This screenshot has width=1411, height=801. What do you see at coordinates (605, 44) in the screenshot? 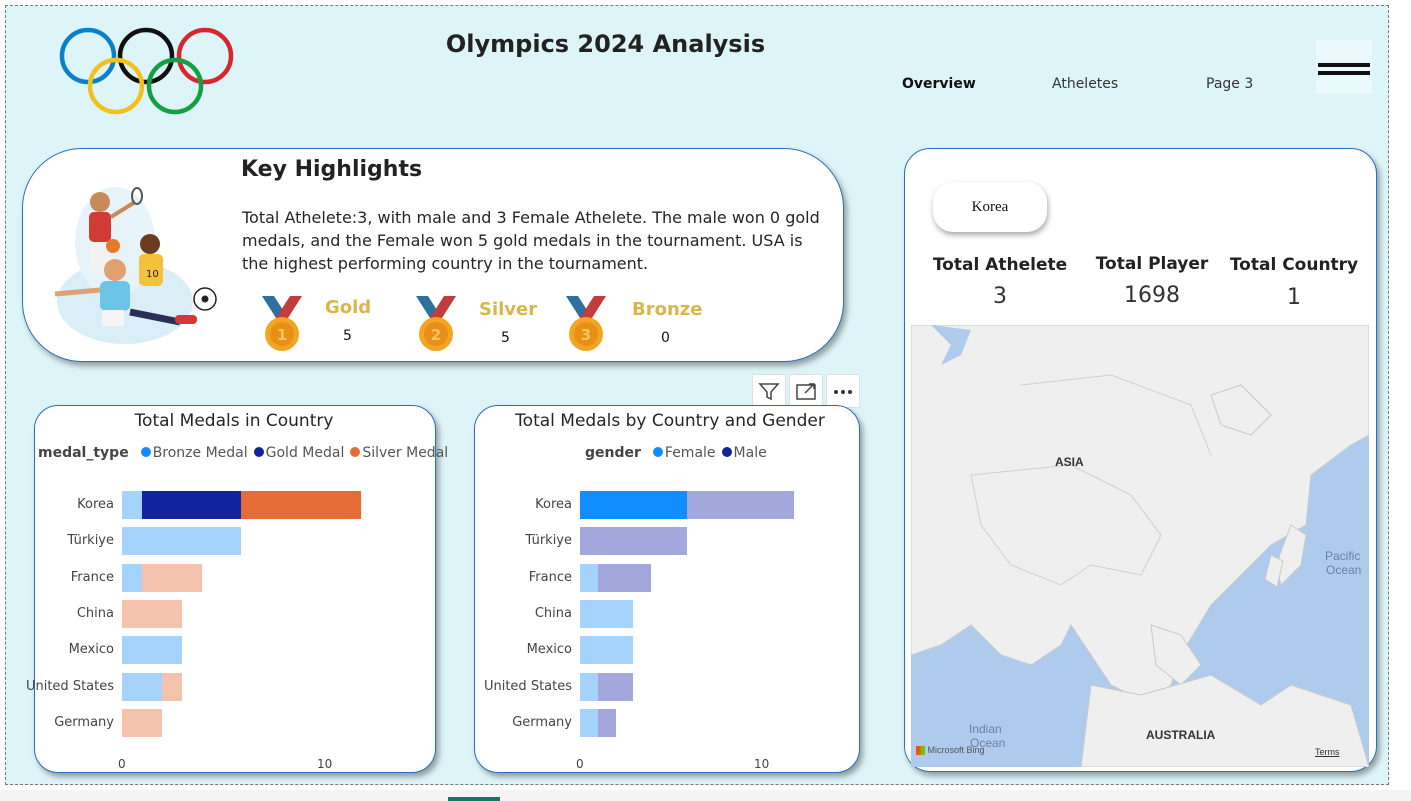
I see `page-title: Olympics 2024 Analysis` at bounding box center [605, 44].